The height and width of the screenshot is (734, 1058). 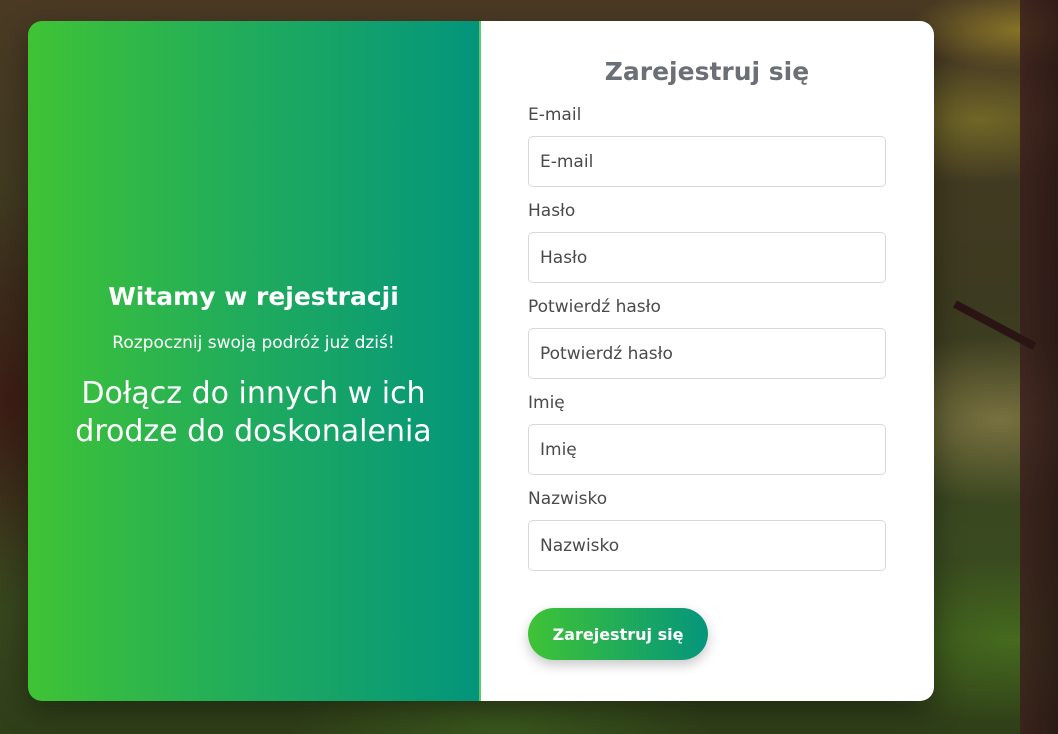 I want to click on confirm-password-label: Potwierdź hasło, so click(x=594, y=307).